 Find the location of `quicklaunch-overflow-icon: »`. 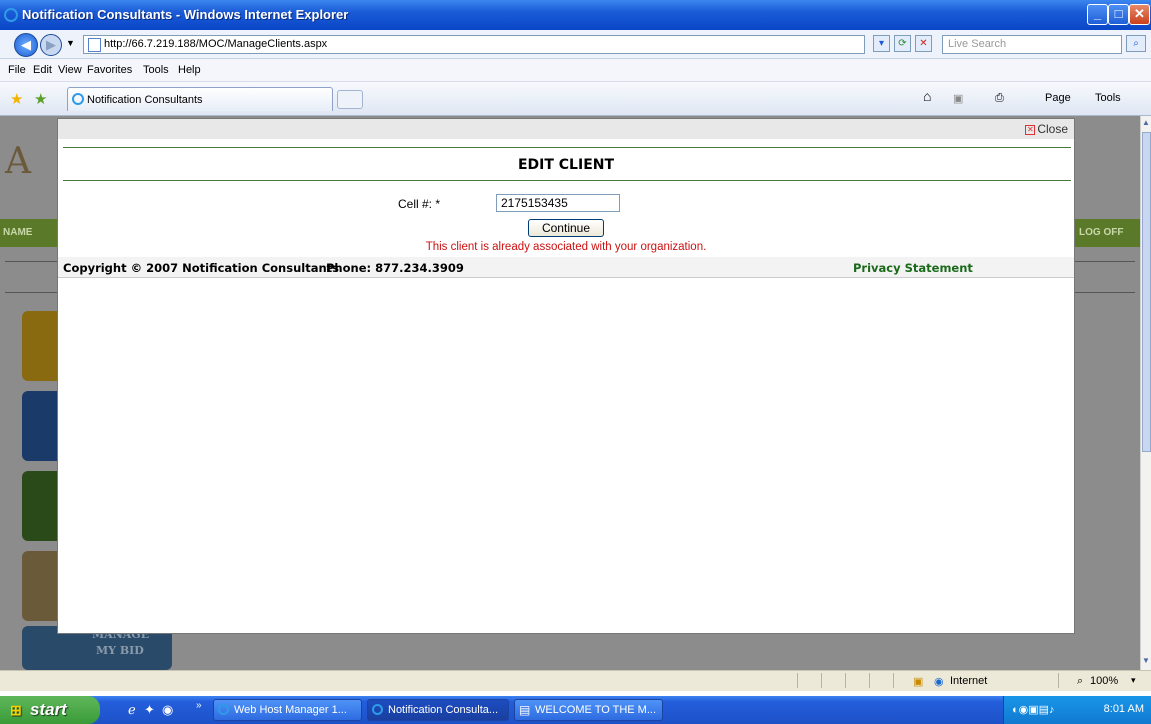

quicklaunch-overflow-icon: » is located at coordinates (199, 705).